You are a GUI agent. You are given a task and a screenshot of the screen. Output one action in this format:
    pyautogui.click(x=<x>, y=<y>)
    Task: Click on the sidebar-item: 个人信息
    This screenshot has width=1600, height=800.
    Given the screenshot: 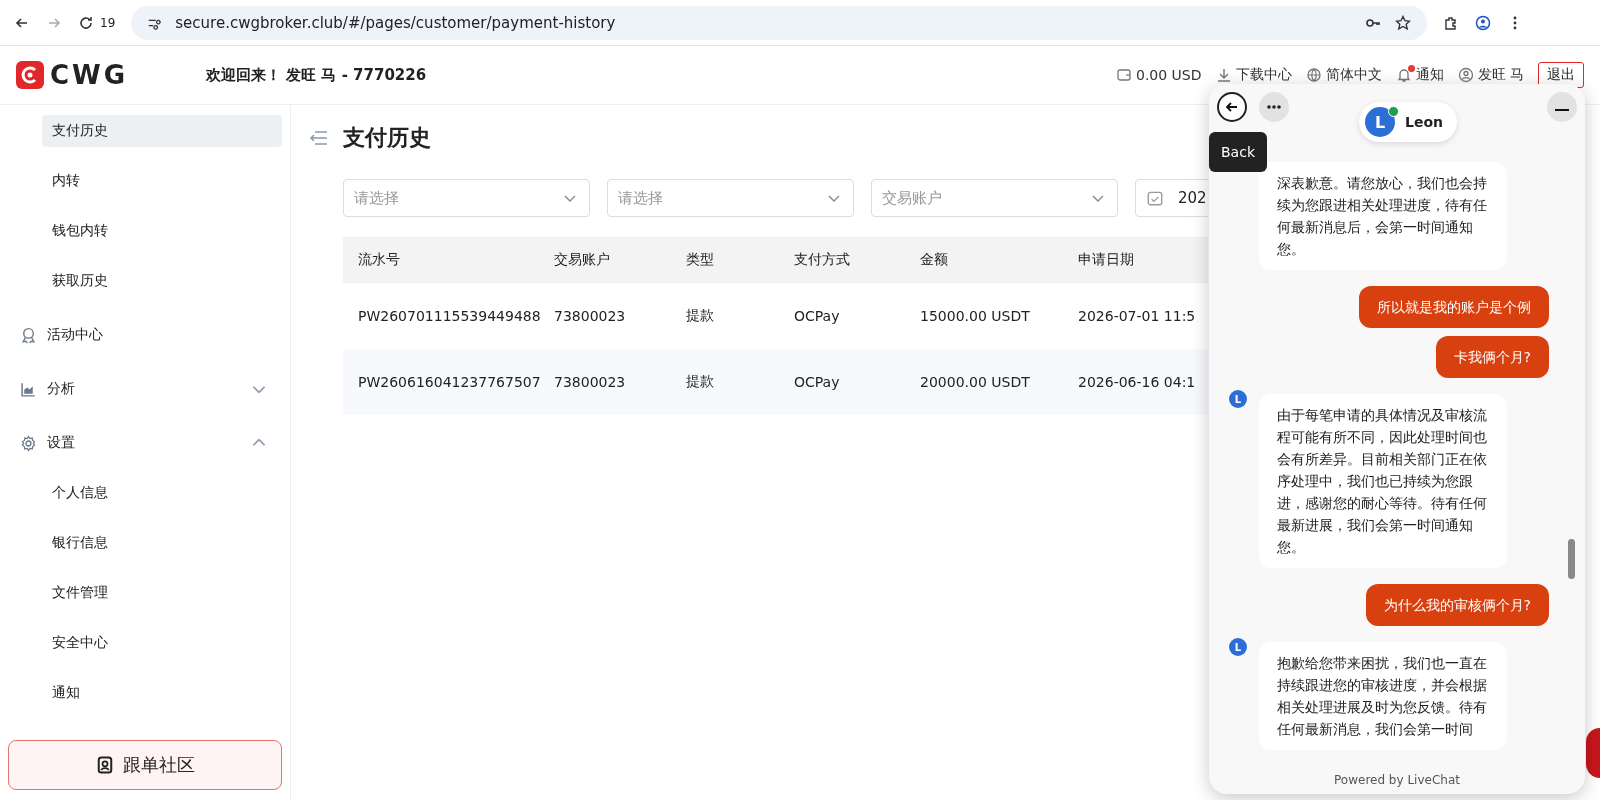 What is the action you would take?
    pyautogui.click(x=162, y=493)
    